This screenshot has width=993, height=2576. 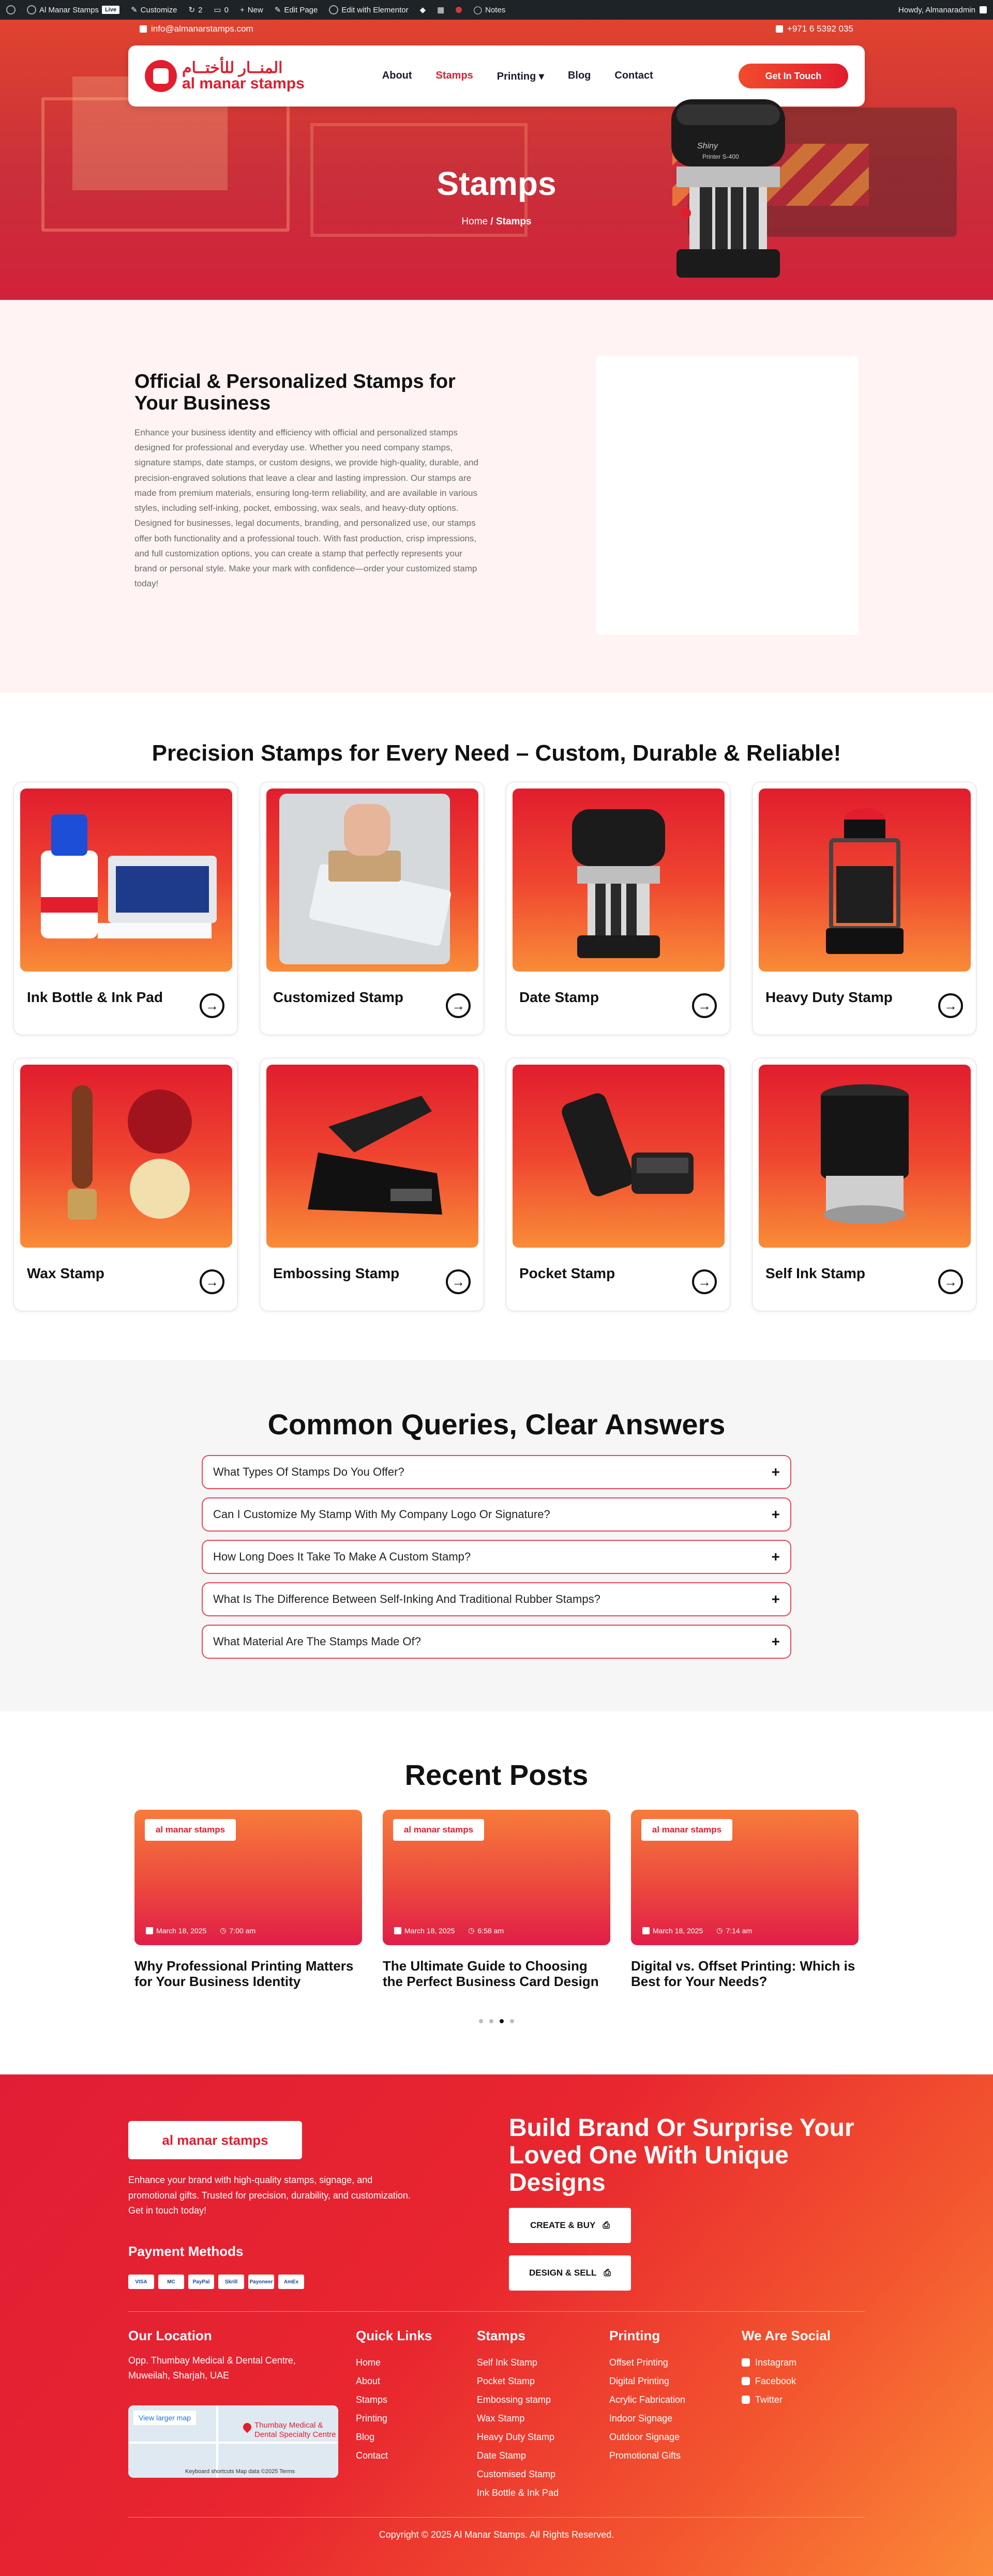 I want to click on footer-link: Digital Printing, so click(x=647, y=2381).